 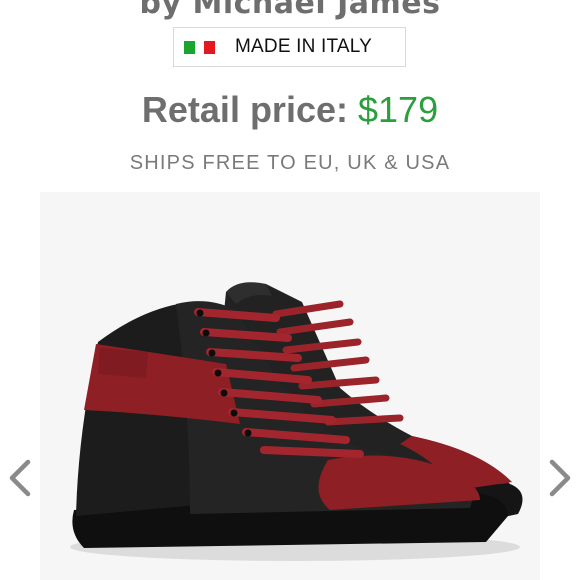 I want to click on made-in-italy-badge: MADE IN ITALY, so click(x=289, y=47).